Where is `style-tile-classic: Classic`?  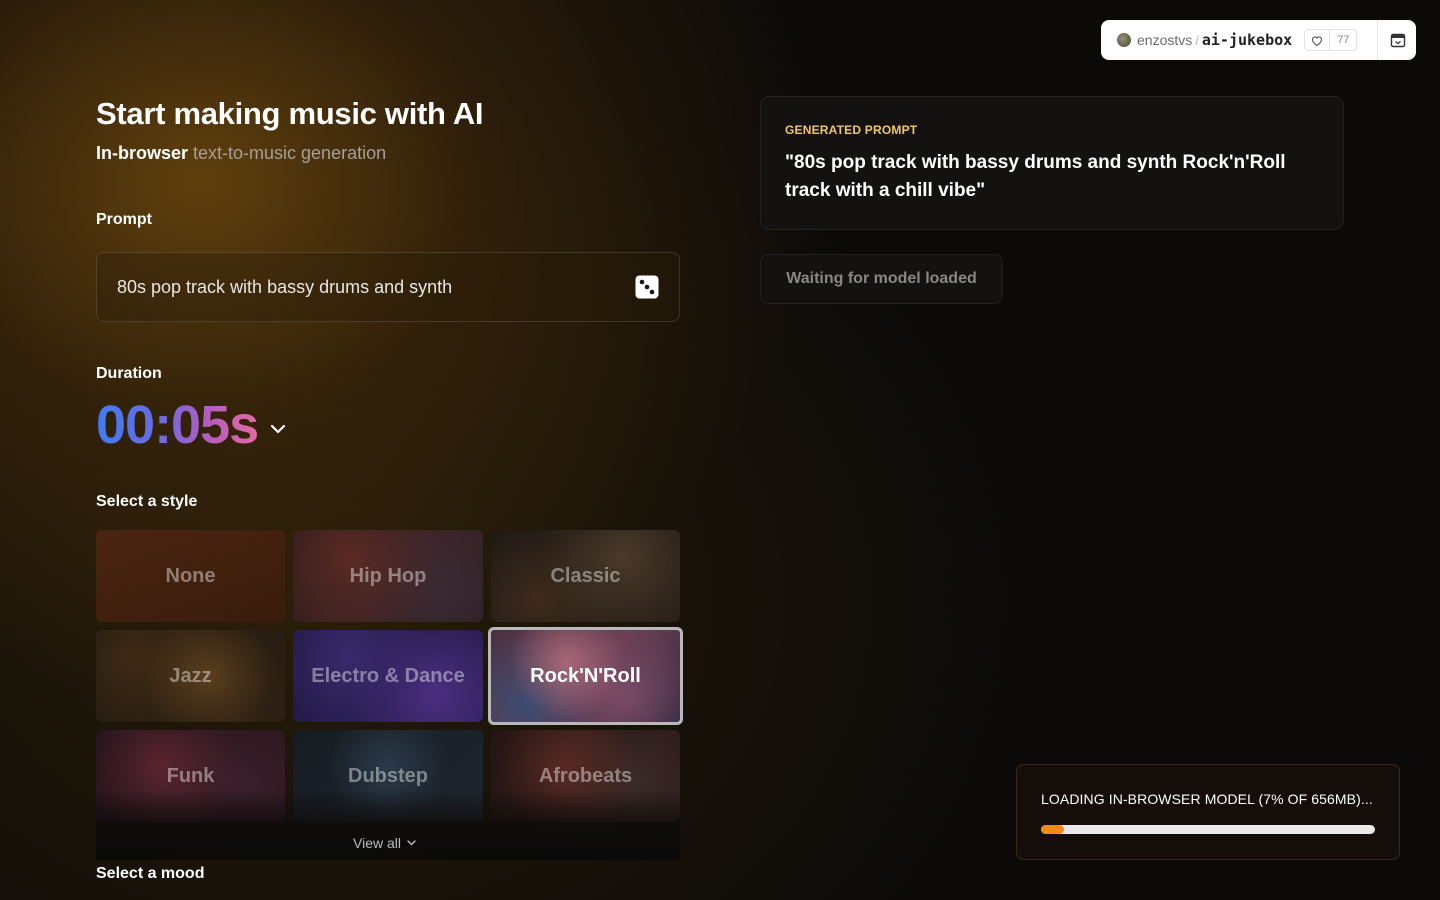 style-tile-classic: Classic is located at coordinates (585, 576).